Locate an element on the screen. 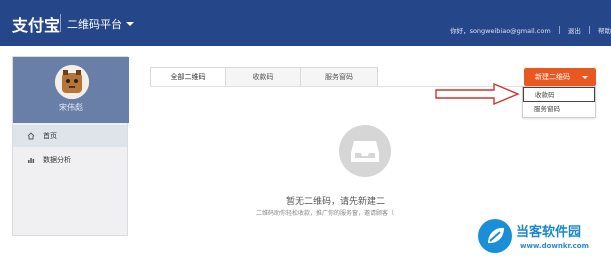 Image resolution: width=611 pixels, height=262 pixels. alipay-logo: 支付宝 is located at coordinates (36, 24).